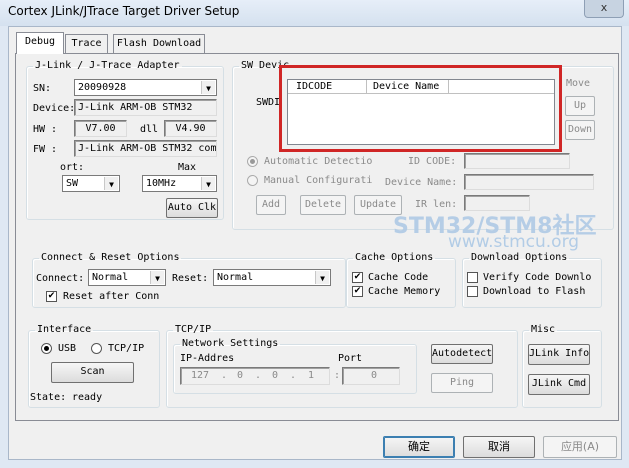 The height and width of the screenshot is (468, 629). Describe the element at coordinates (562, 366) in the screenshot. I see `misc-group: Misc` at that location.